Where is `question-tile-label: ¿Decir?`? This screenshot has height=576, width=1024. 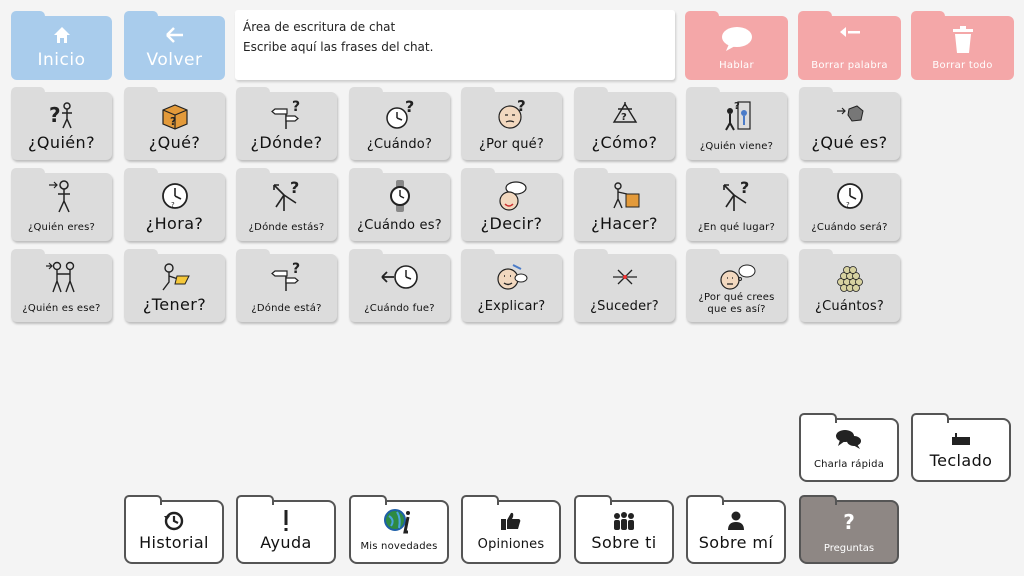
question-tile-label: ¿Decir? is located at coordinates (511, 223).